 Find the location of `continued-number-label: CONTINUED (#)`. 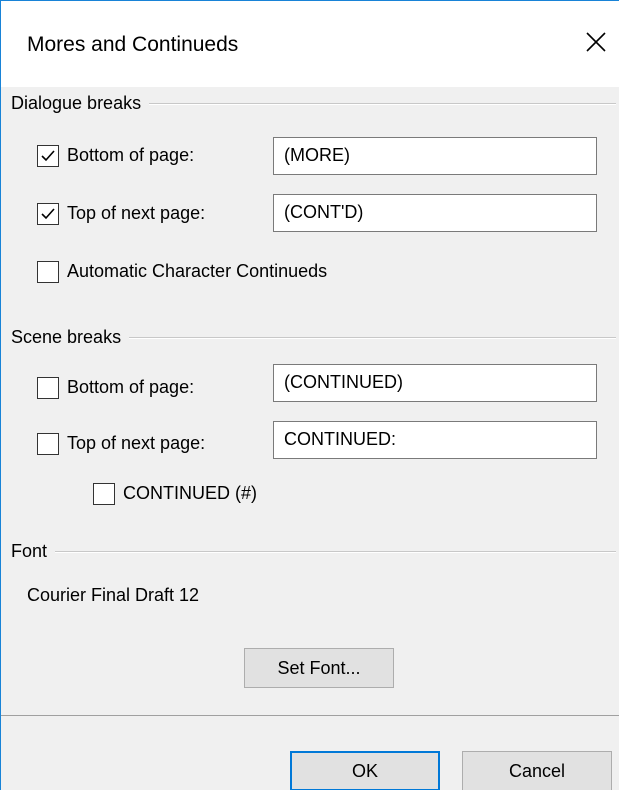

continued-number-label: CONTINUED (#) is located at coordinates (190, 493).